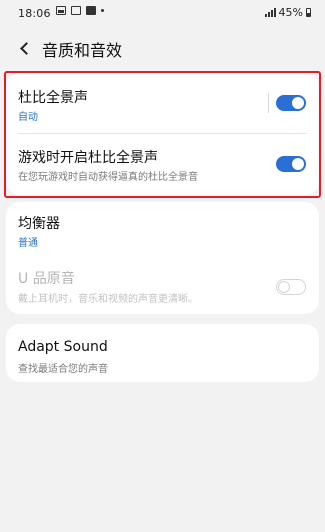 This screenshot has height=532, width=325. Describe the element at coordinates (91, 10) in the screenshot. I see `app-notification-icon` at that location.